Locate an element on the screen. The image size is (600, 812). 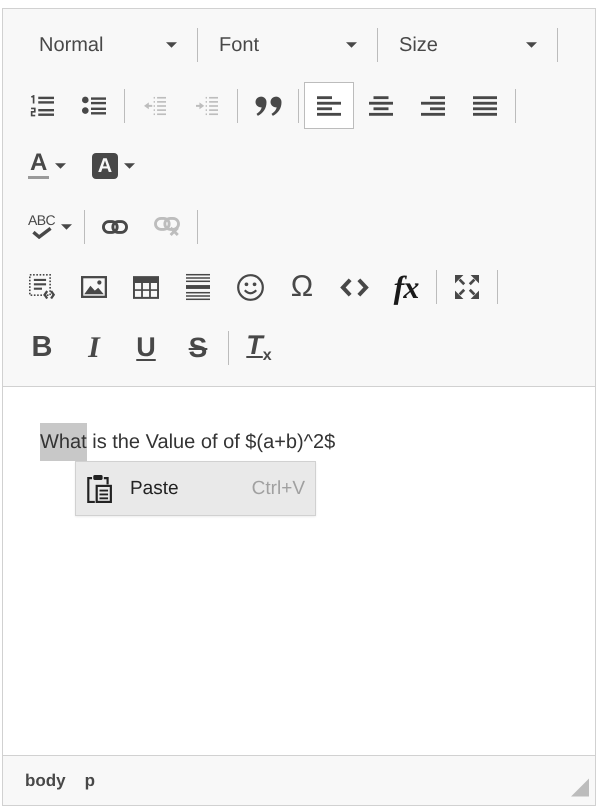
align-left-button is located at coordinates (329, 105).